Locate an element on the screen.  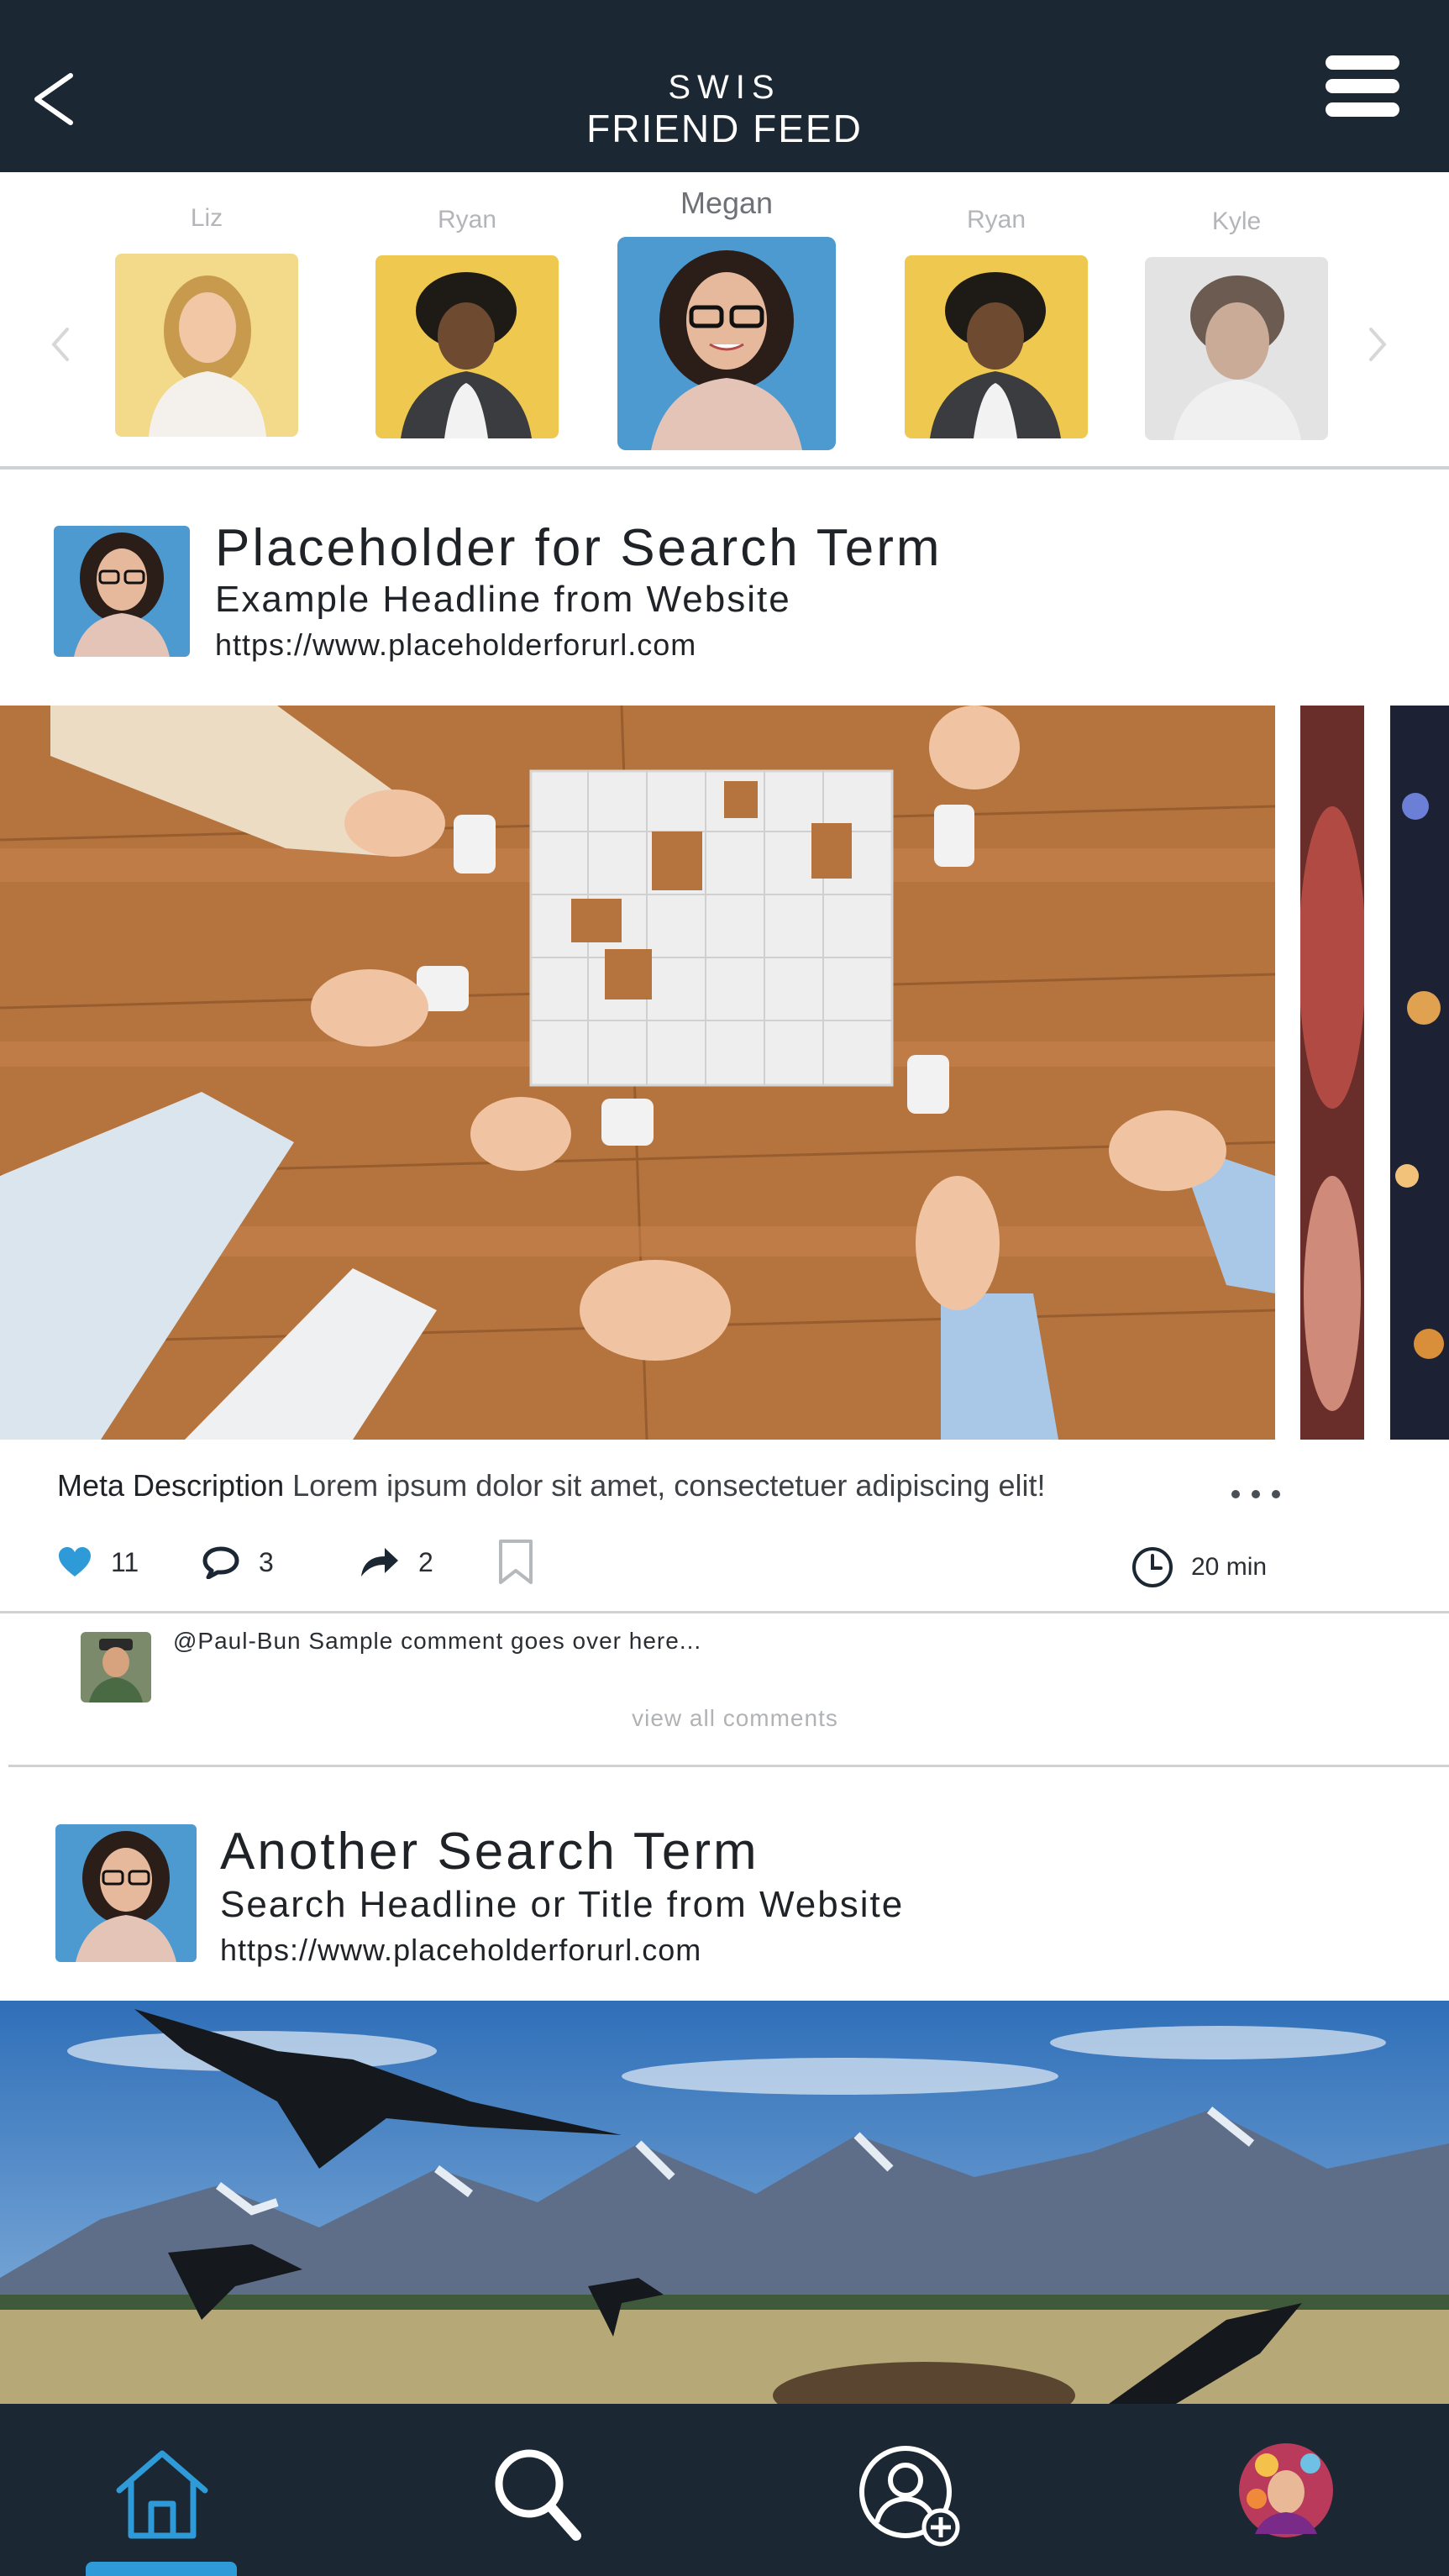
comment-bubble-icon is located at coordinates (220, 1562).